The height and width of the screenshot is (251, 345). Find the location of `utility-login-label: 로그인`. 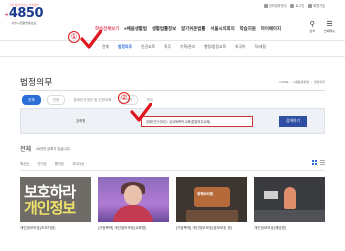

utility-login-label: 로그인 is located at coordinates (300, 6).